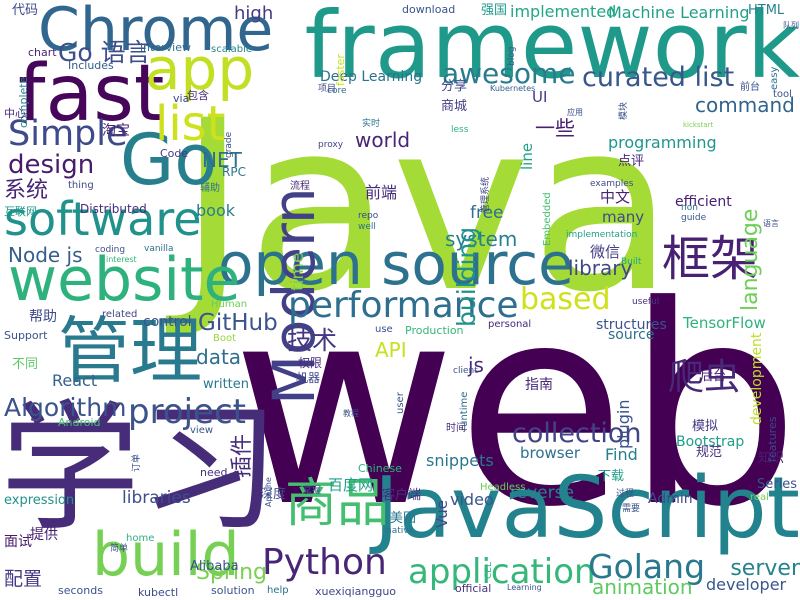 The image size is (800, 600). What do you see at coordinates (631, 262) in the screenshot?
I see `word-built-160: Built` at bounding box center [631, 262].